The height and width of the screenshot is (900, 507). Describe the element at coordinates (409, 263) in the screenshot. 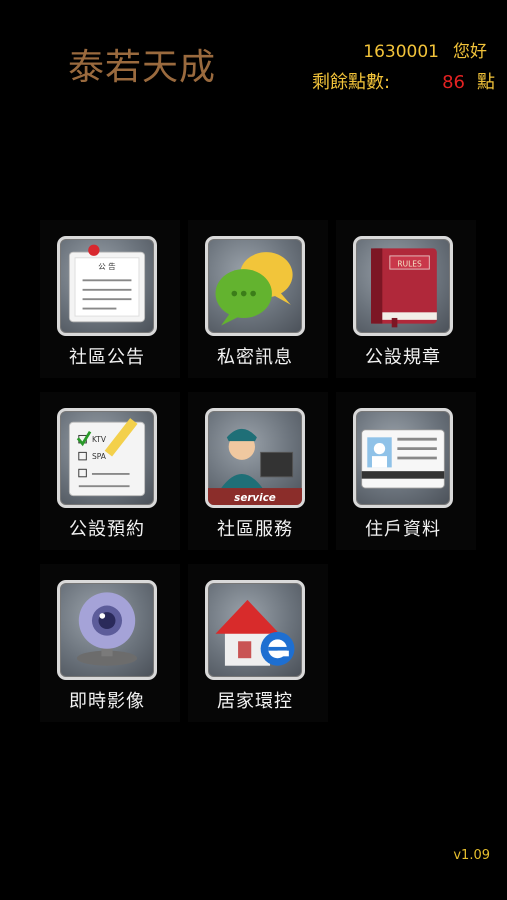

I see `svg-text: RULES` at that location.